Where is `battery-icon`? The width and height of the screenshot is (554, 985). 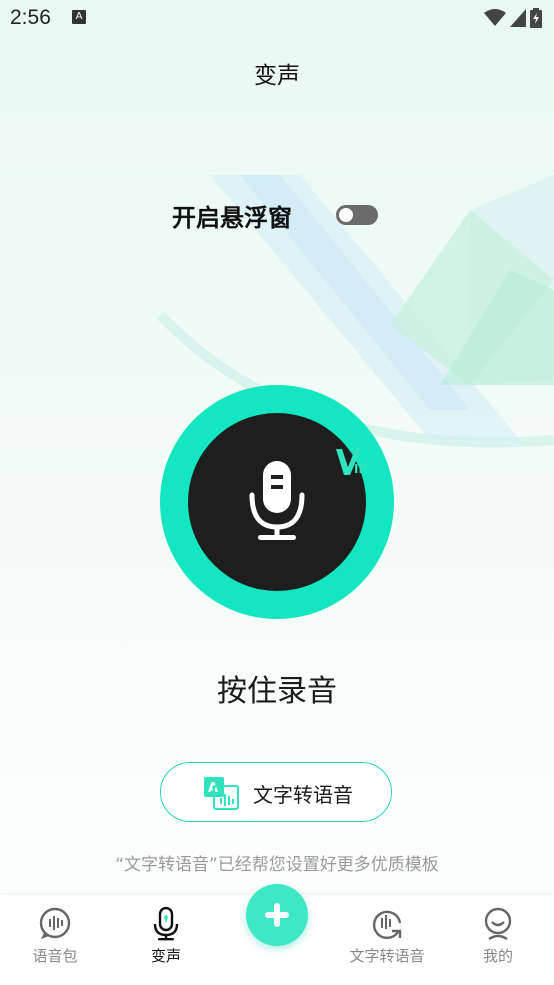
battery-icon is located at coordinates (536, 18).